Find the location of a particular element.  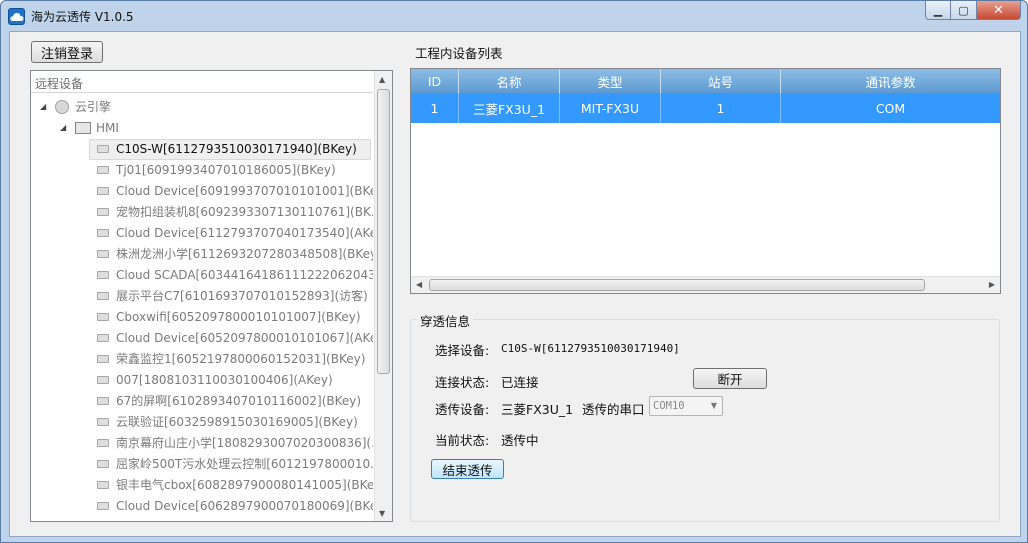

tree-device-item: C10S-W[6112793510030171940](BKey) is located at coordinates (202, 149).